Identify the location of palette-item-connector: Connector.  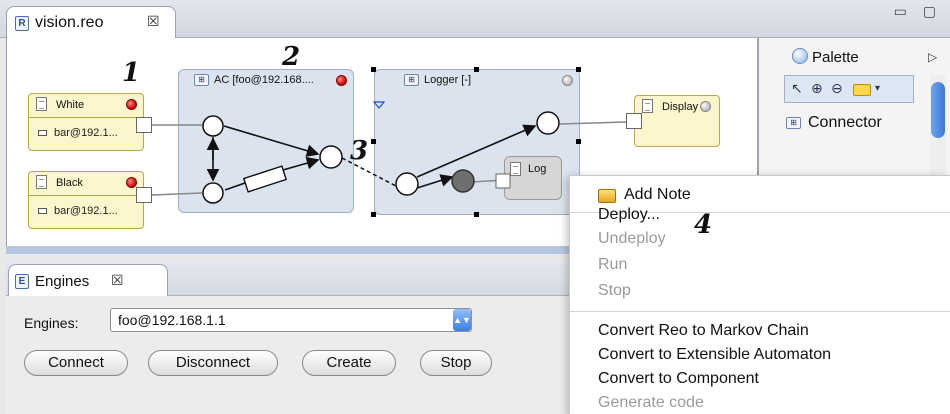
(845, 123).